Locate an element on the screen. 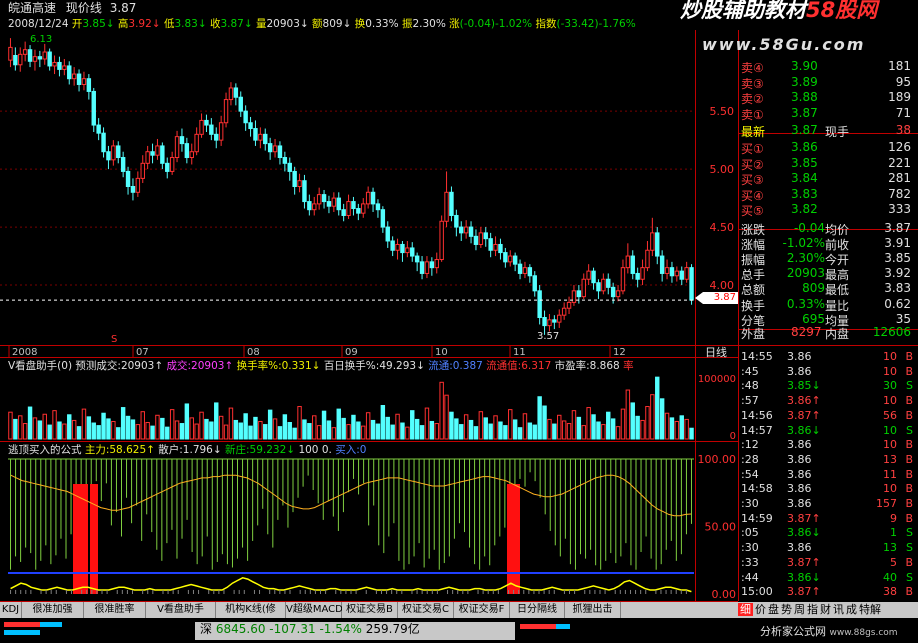 Image resolution: width=918 pixels, height=643 pixels. tick-price: 3.86 is located at coordinates (799, 371).